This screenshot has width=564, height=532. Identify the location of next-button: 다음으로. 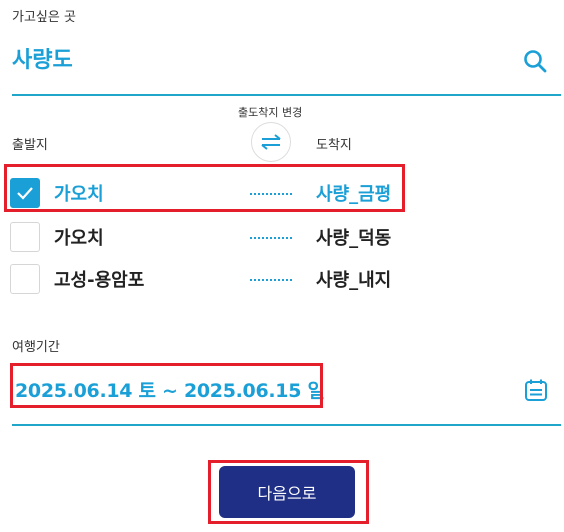
(287, 492).